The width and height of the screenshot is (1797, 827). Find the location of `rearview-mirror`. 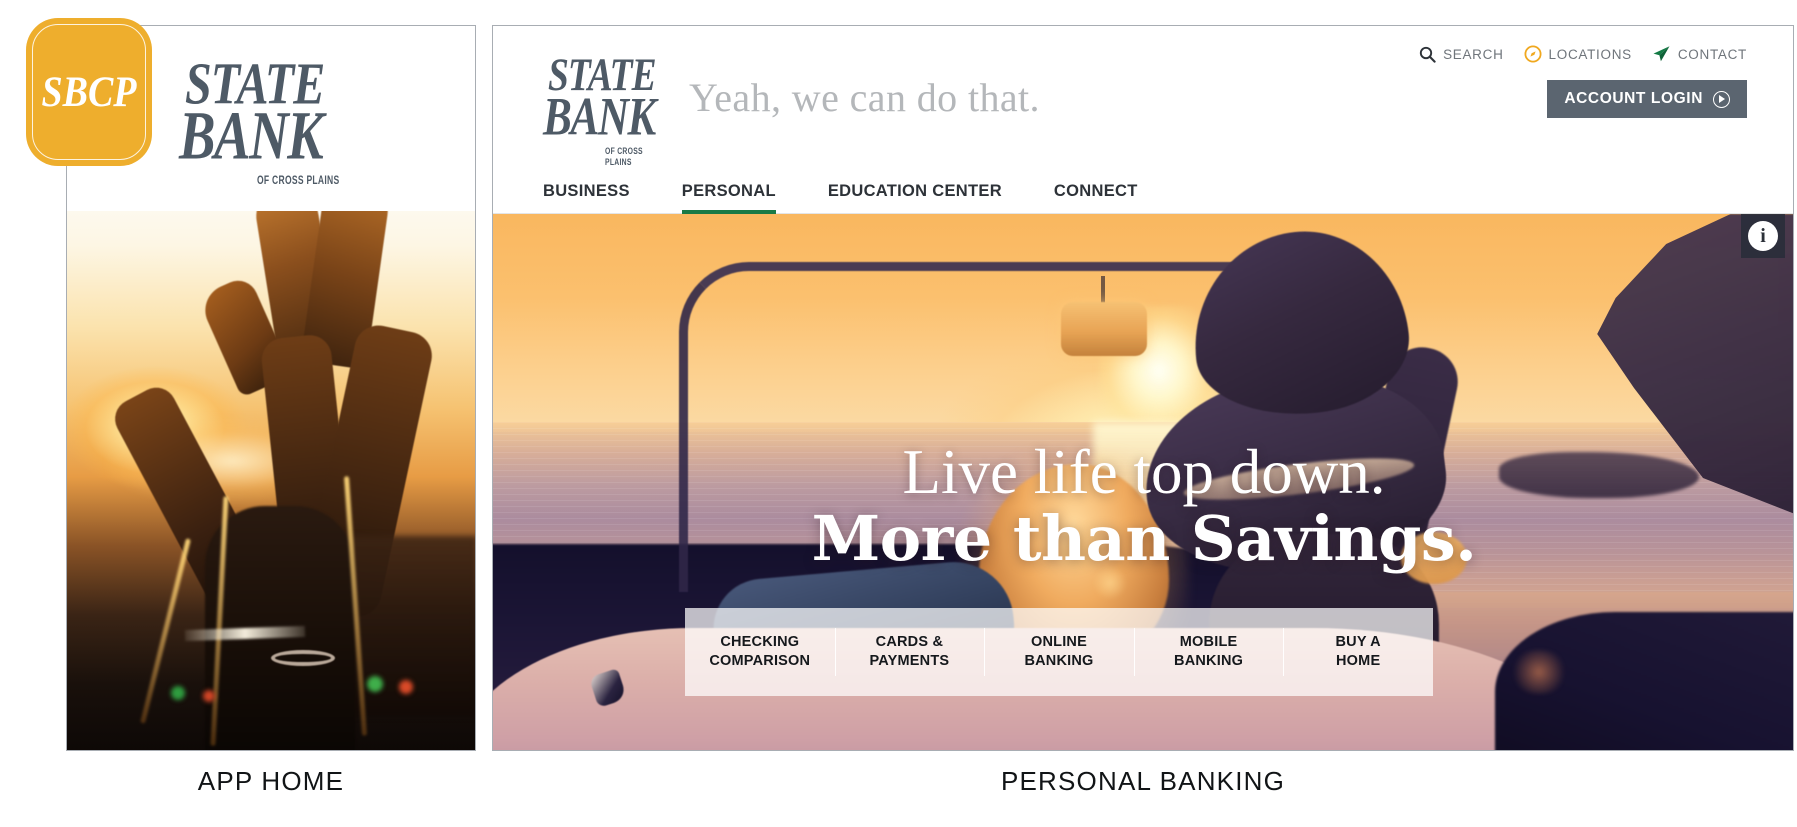

rearview-mirror is located at coordinates (1104, 329).